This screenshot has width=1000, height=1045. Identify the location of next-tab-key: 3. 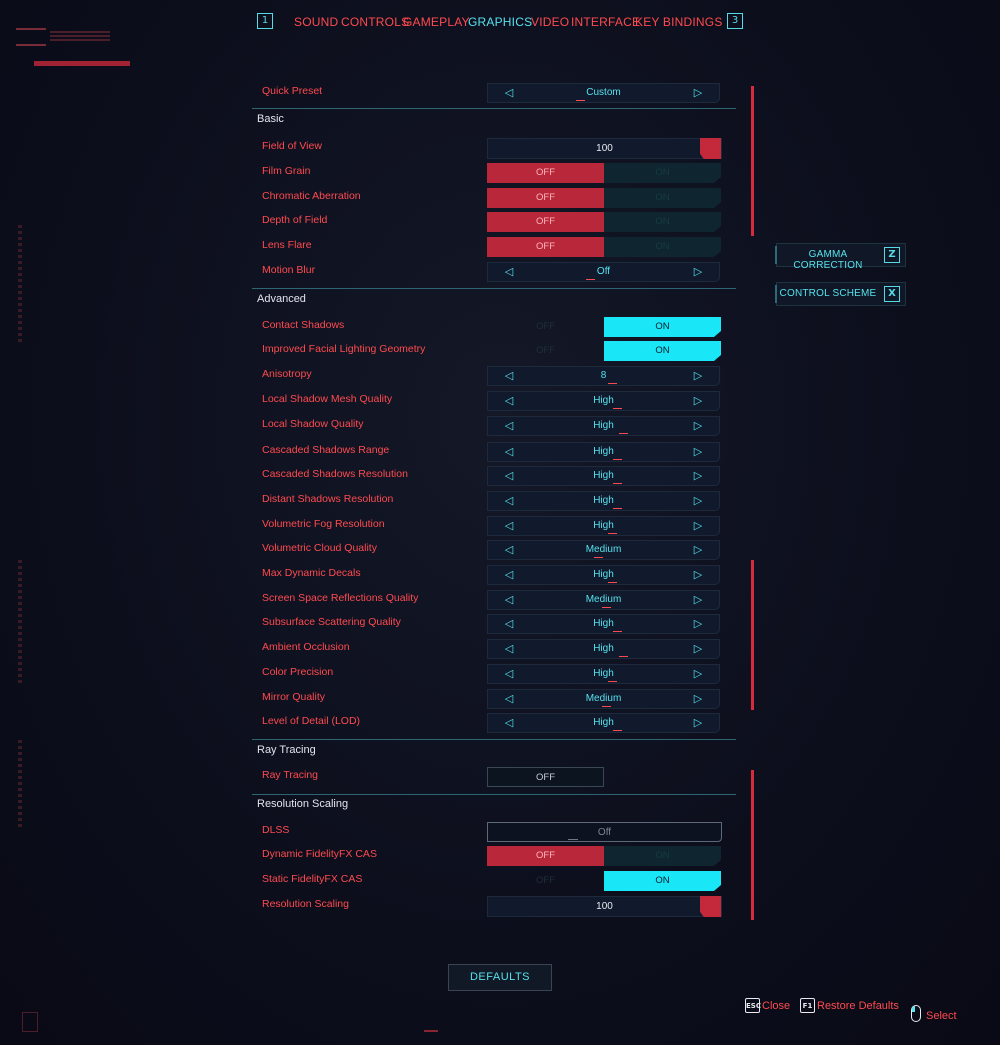
(735, 21).